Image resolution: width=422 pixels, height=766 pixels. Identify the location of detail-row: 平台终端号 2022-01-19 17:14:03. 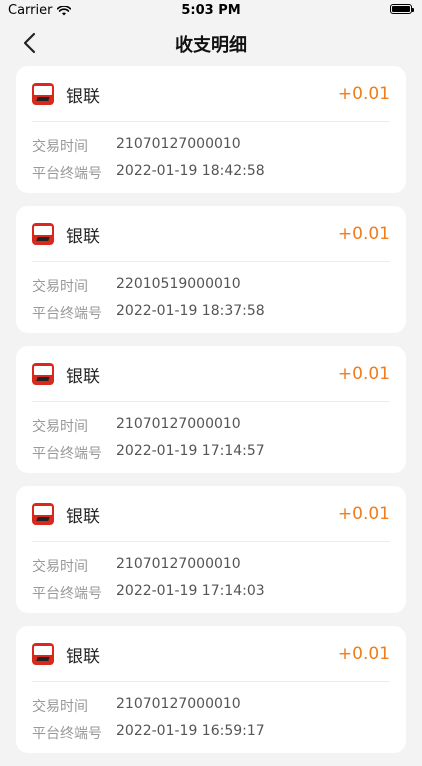
(211, 593).